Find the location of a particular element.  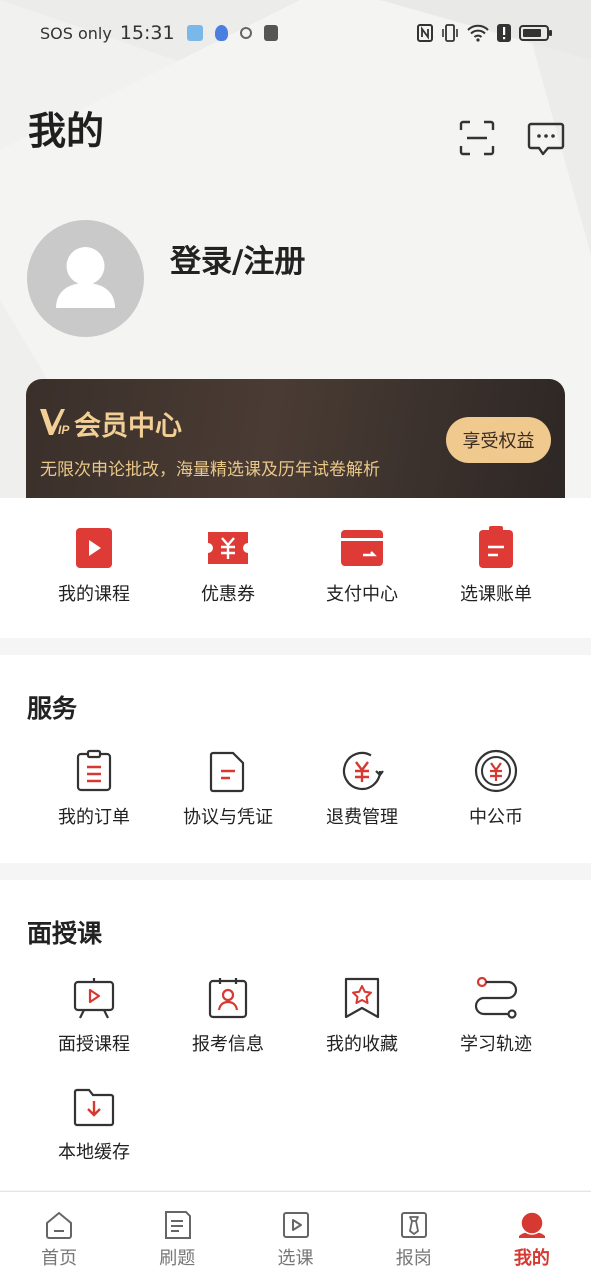

service-label: 我的订单 is located at coordinates (94, 817).